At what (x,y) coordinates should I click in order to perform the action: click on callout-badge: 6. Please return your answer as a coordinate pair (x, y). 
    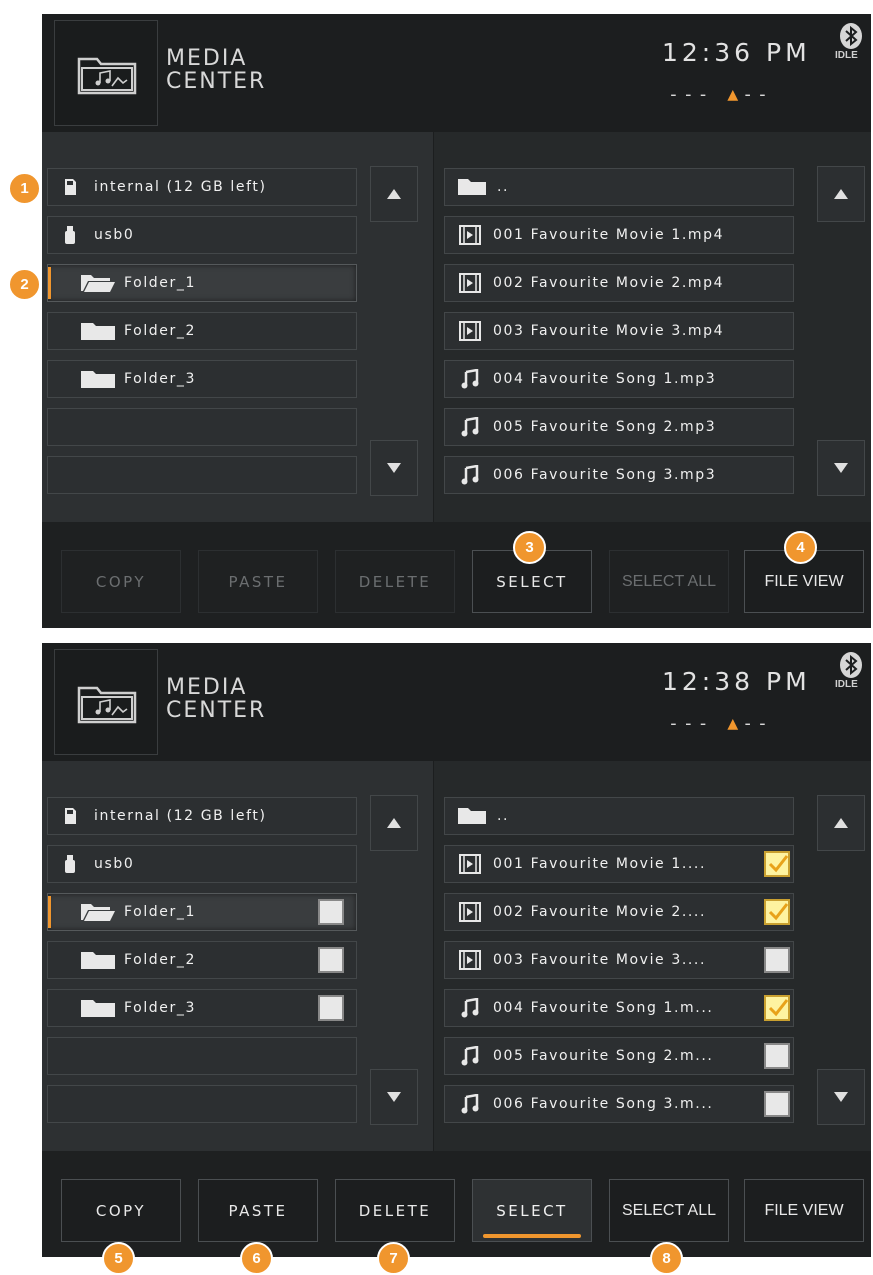
    Looking at the image, I should click on (256, 1258).